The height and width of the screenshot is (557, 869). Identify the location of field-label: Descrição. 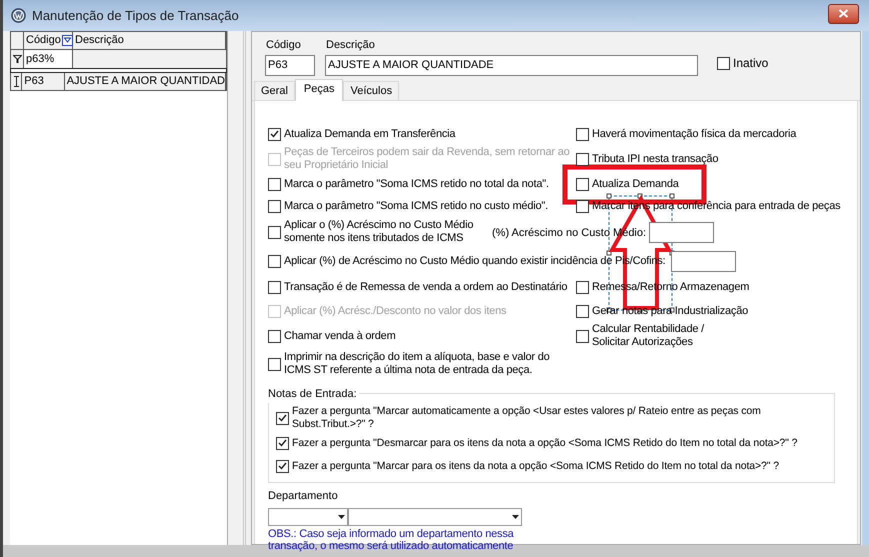
(350, 45).